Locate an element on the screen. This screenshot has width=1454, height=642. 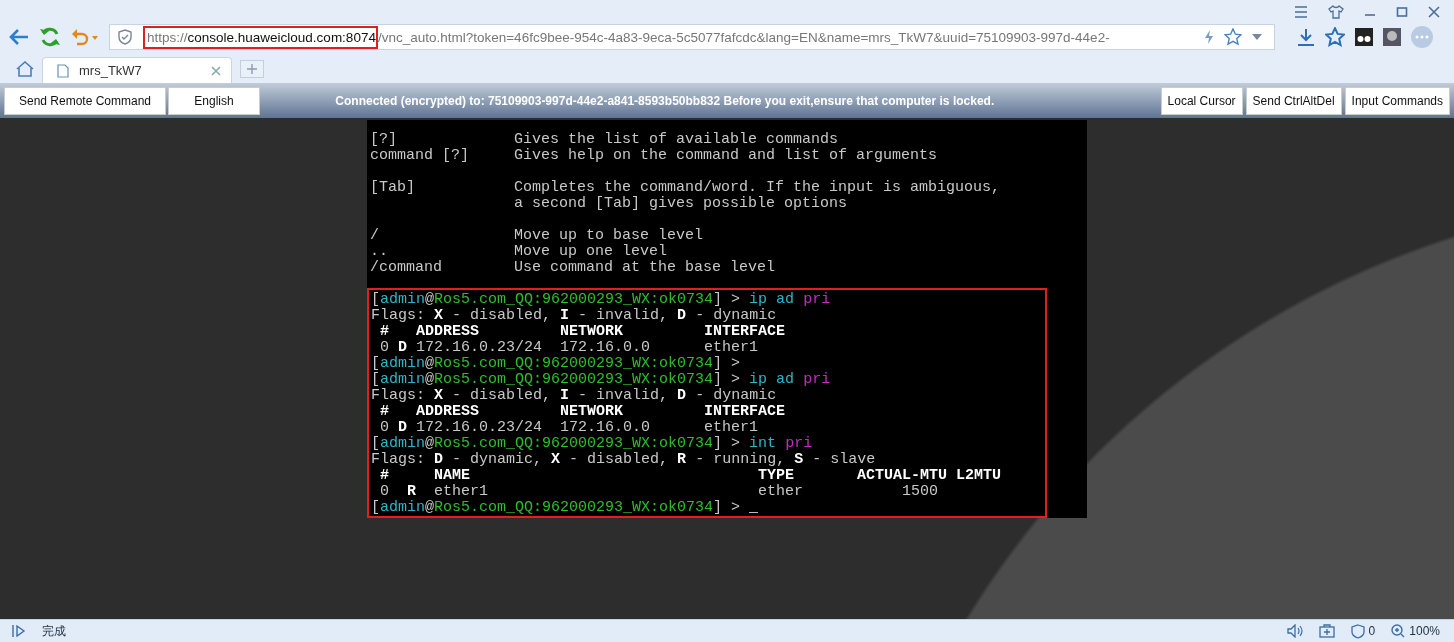
terminal-line: Flags: D - dynamic, X - disabled, R - running, S - slave is located at coordinates (624, 460).